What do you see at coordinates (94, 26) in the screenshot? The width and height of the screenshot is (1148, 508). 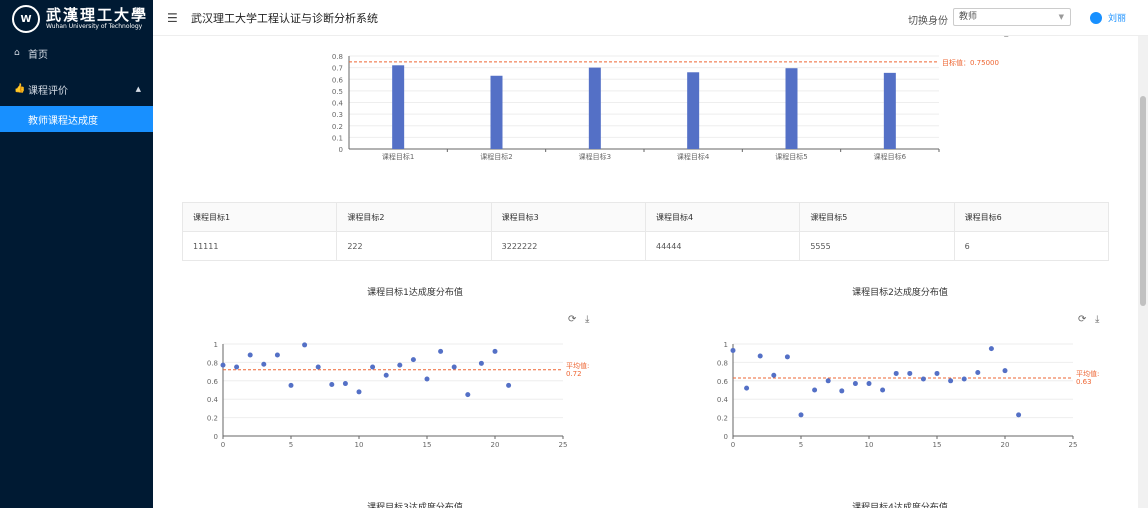 I see `logo-english-name: Wuhan University of Technology` at bounding box center [94, 26].